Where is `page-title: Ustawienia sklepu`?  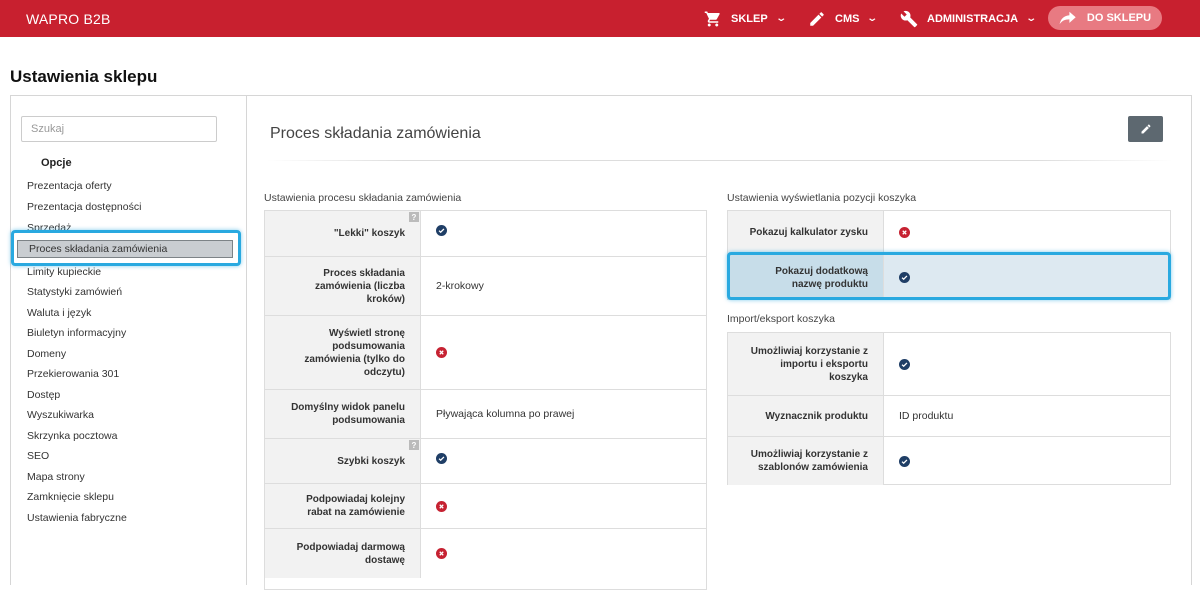
page-title: Ustawienia sklepu is located at coordinates (84, 76).